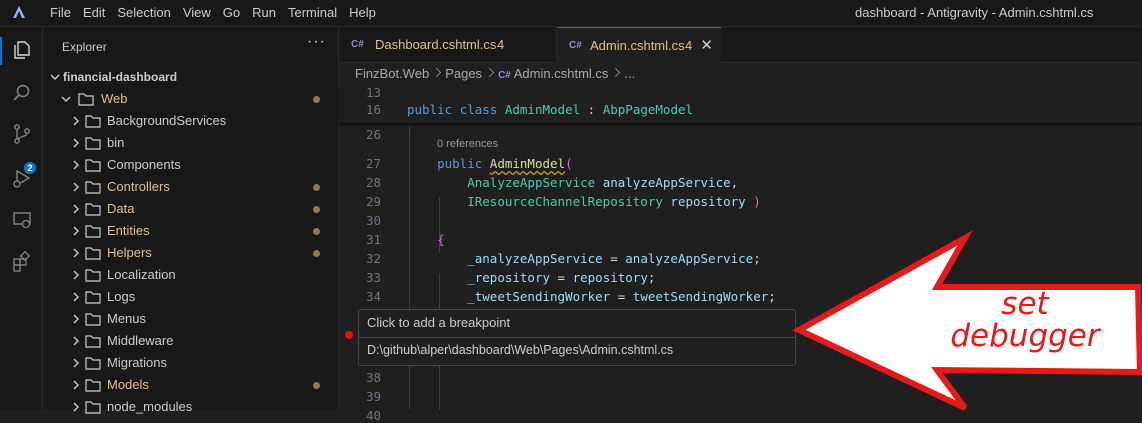 The height and width of the screenshot is (423, 1142). What do you see at coordinates (1025, 304) in the screenshot?
I see `annotation-line-1: set` at bounding box center [1025, 304].